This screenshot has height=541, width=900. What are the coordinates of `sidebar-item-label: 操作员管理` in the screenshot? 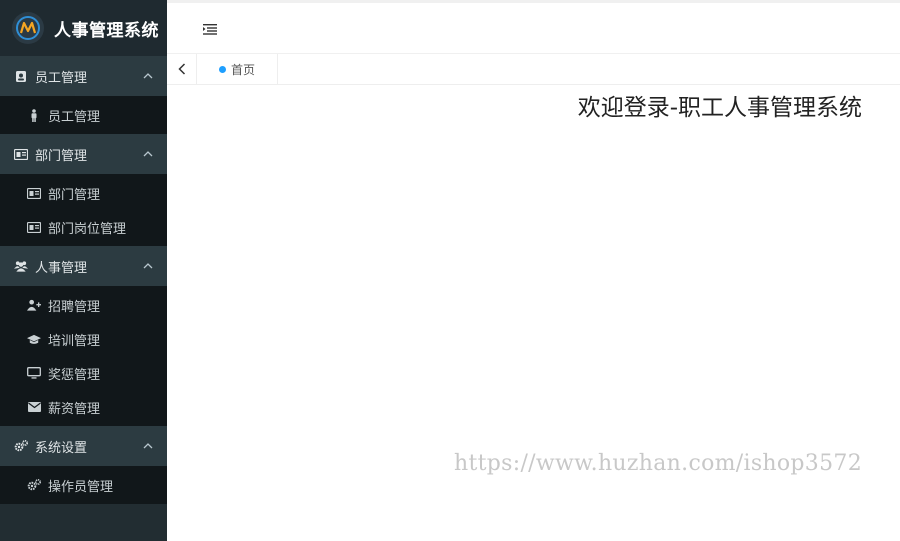 It's located at (81, 487).